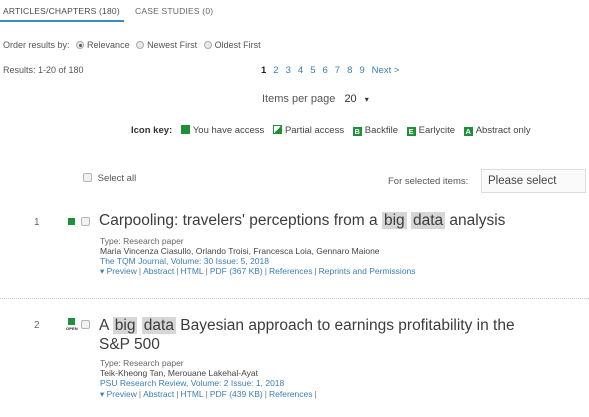 The width and height of the screenshot is (589, 417). What do you see at coordinates (152, 130) in the screenshot?
I see `icon-key-label: Icon key:` at bounding box center [152, 130].